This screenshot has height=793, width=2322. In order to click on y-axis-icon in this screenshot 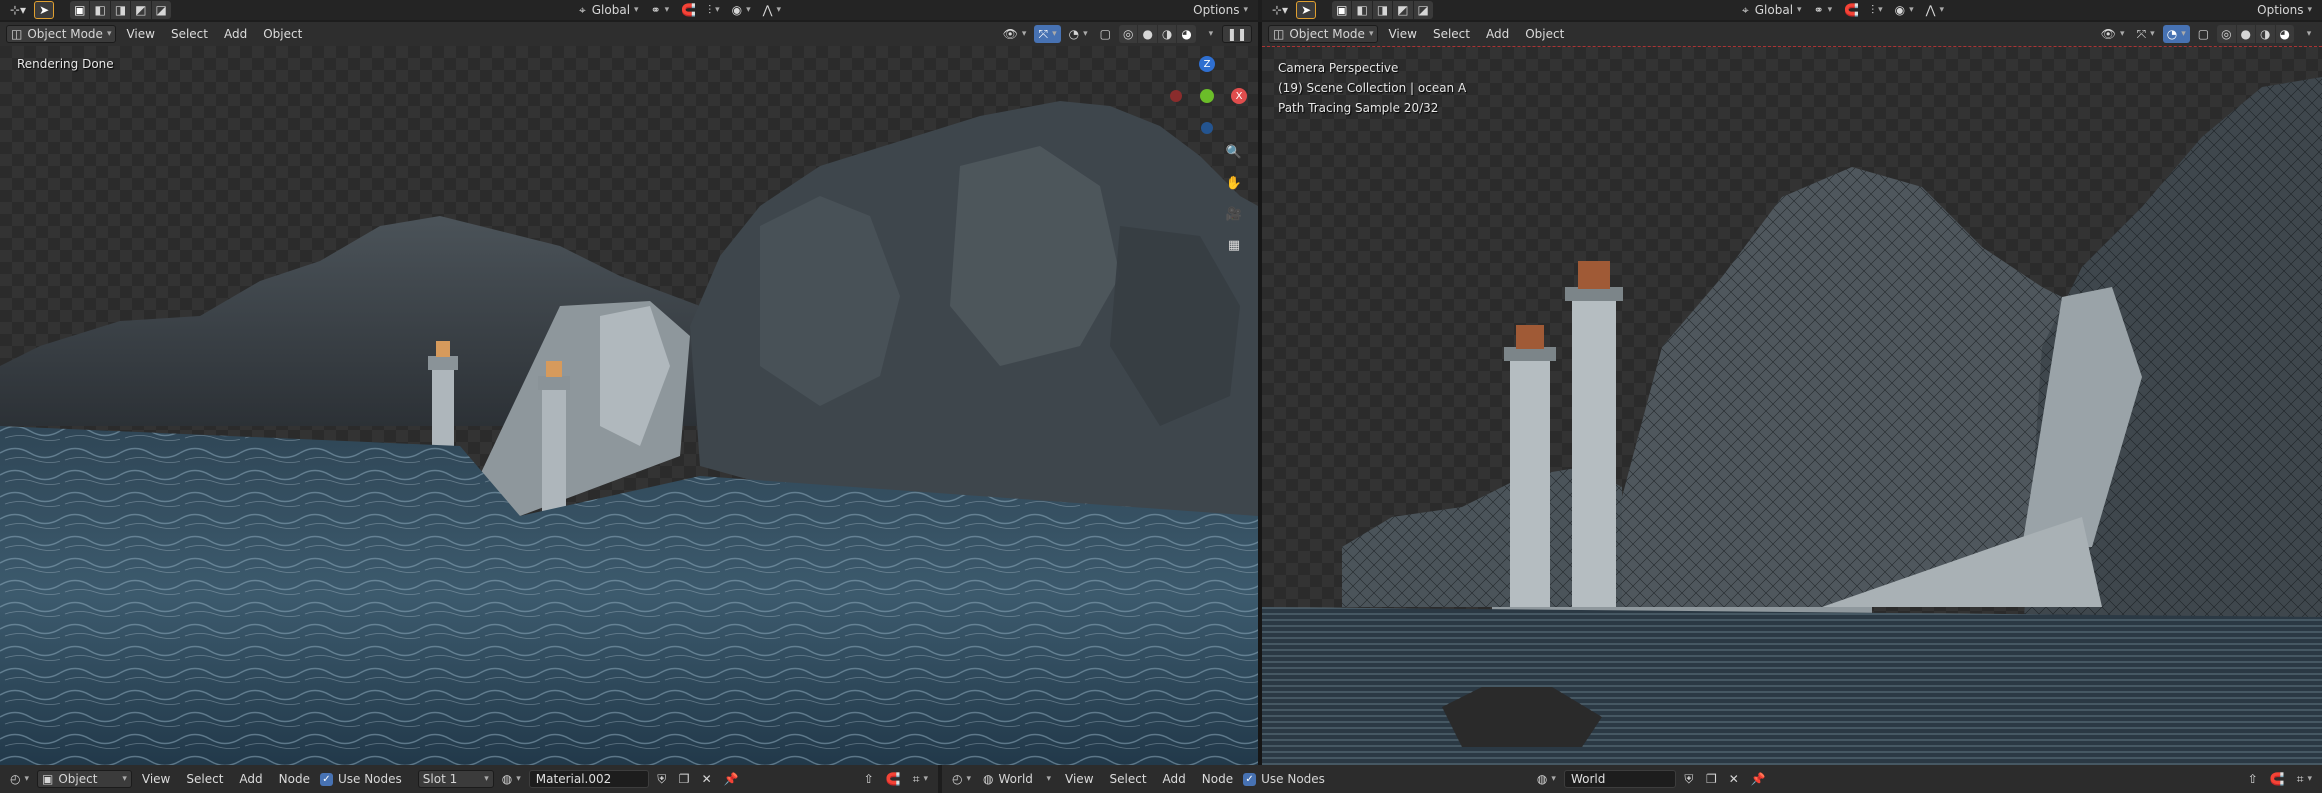, I will do `click(1207, 96)`.